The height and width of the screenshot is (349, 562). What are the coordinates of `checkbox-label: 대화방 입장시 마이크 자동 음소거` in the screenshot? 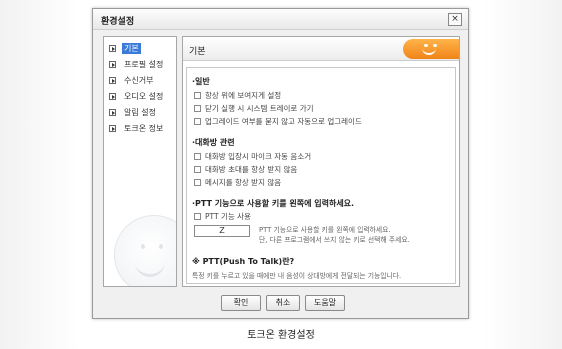 It's located at (258, 156).